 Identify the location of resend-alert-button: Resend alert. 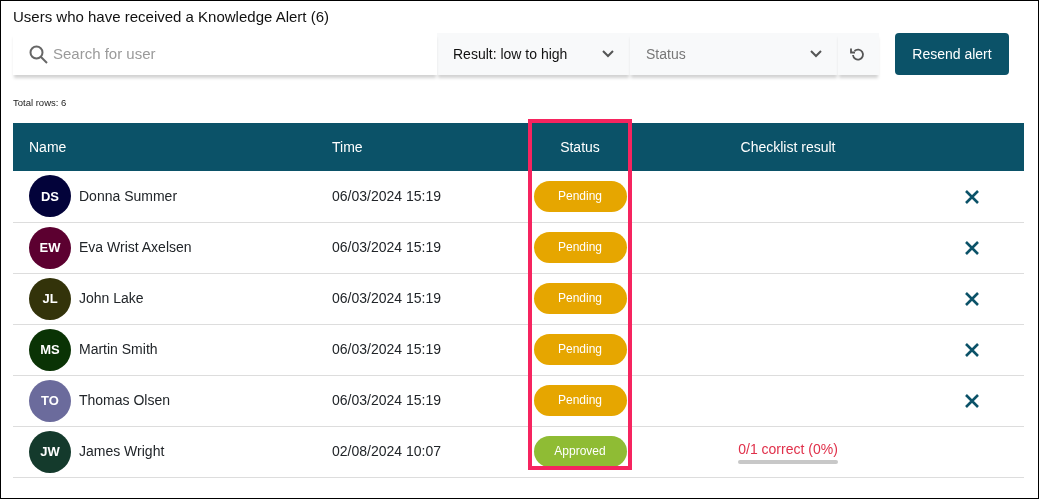
(952, 54).